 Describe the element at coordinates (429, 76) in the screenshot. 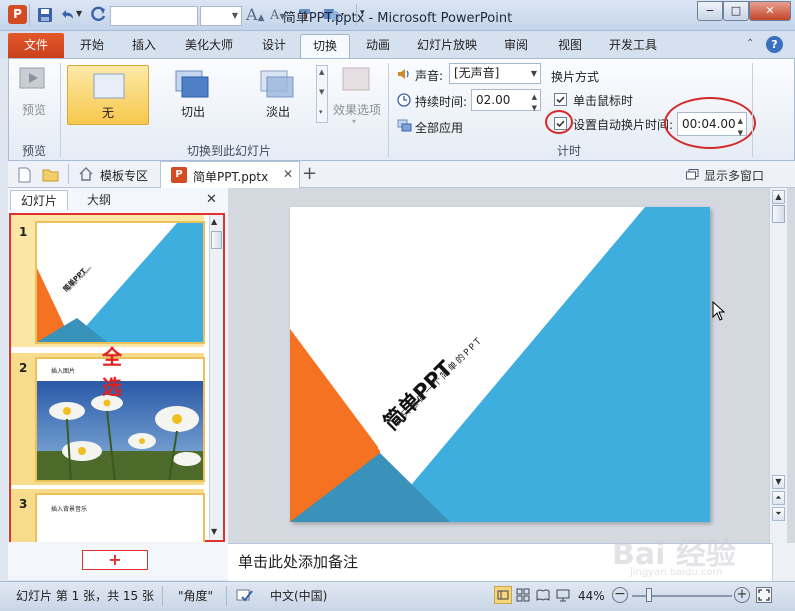

I see `sound-label: 声音:` at that location.